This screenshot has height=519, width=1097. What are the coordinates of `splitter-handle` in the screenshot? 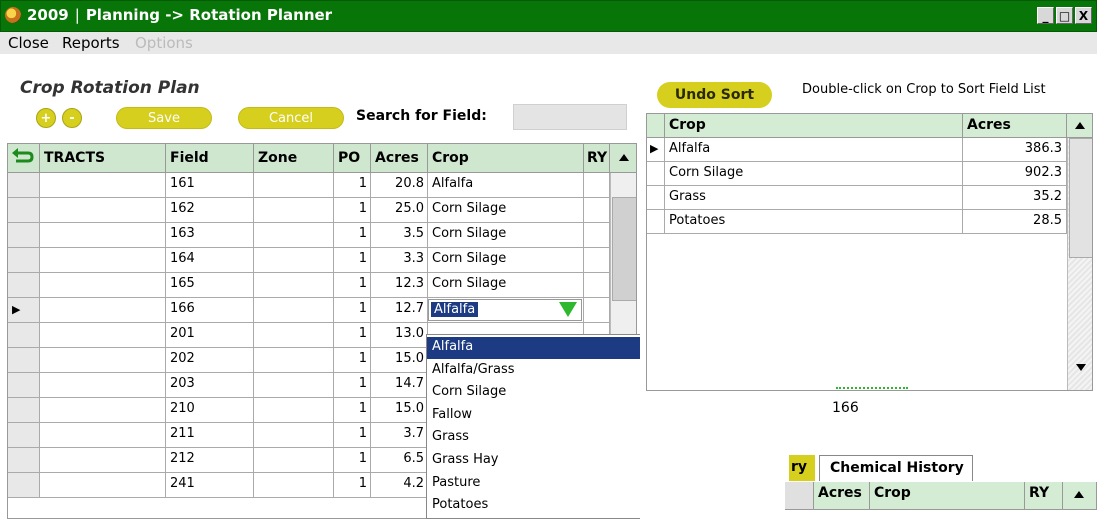 It's located at (872, 389).